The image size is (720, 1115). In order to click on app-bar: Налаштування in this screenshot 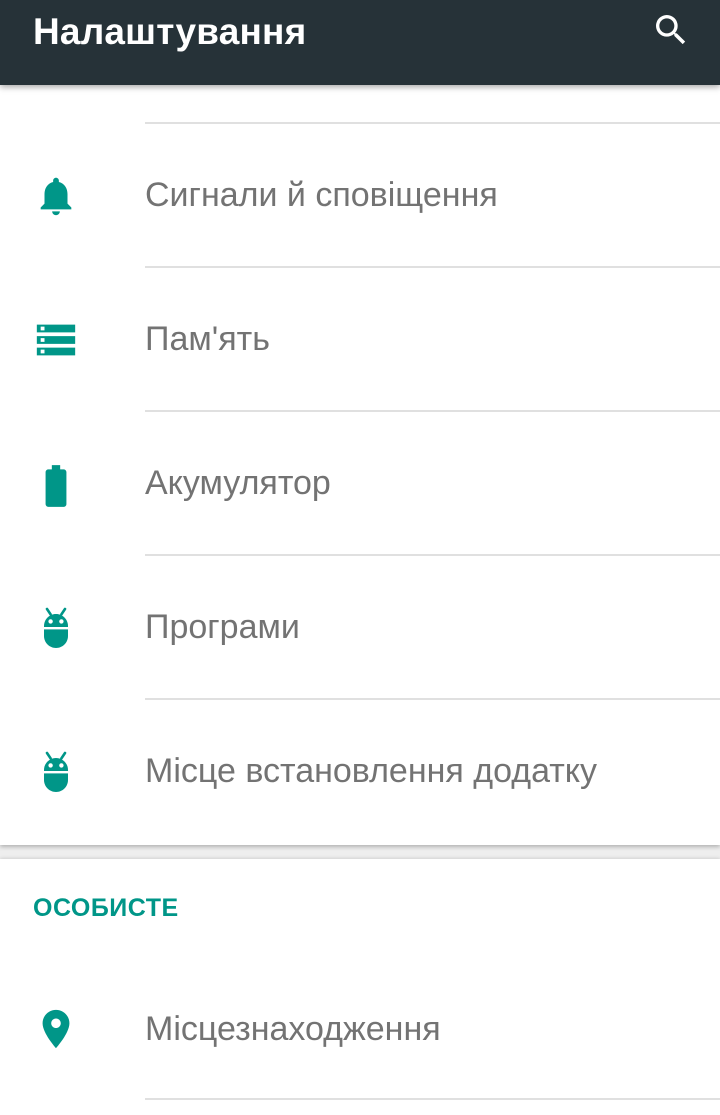, I will do `click(360, 42)`.